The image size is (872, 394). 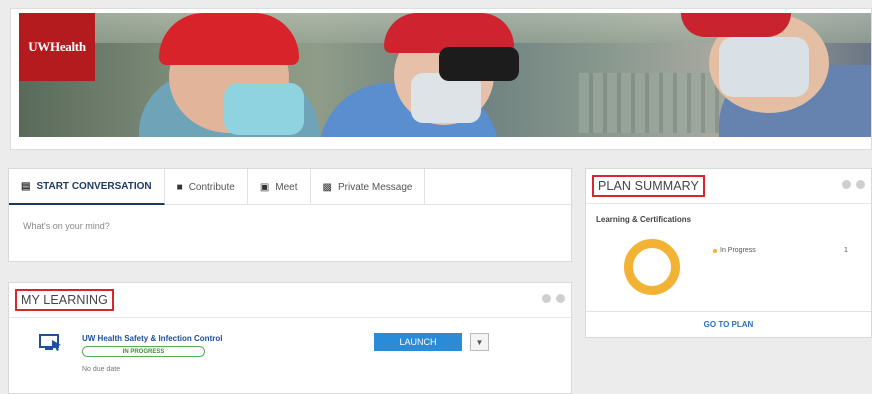 I want to click on logo-text: UWHealth, so click(x=57, y=46).